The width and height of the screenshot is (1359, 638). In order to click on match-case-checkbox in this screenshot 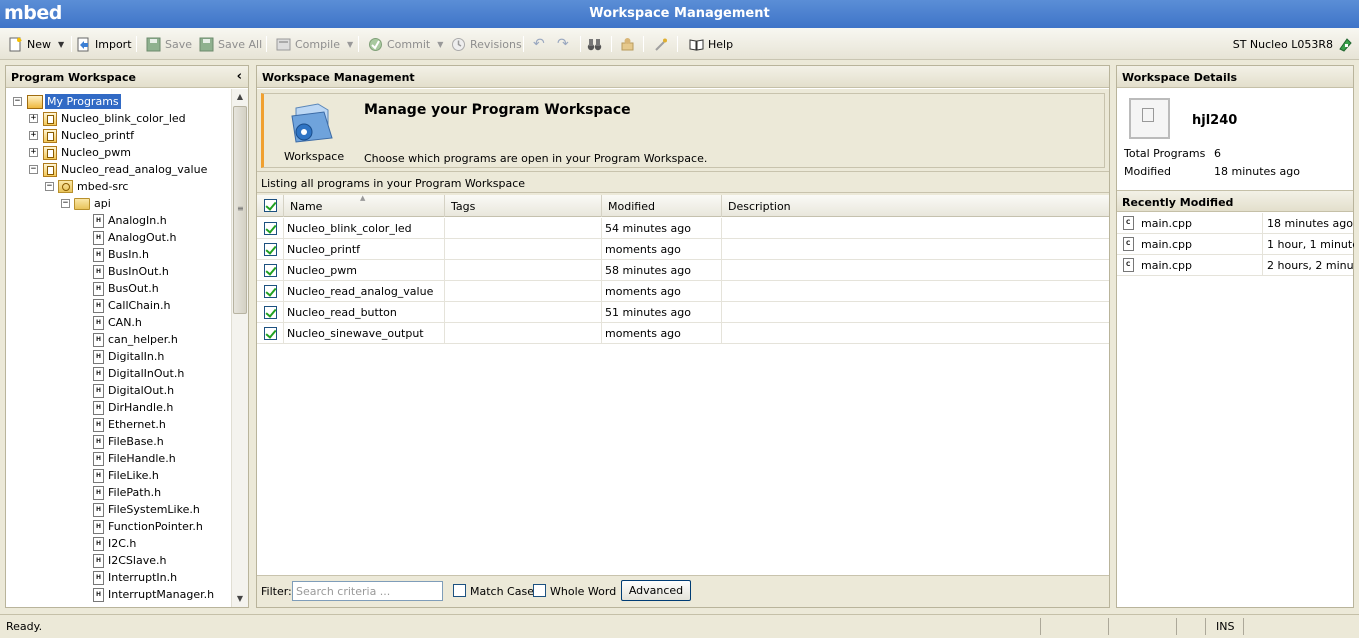, I will do `click(459, 590)`.